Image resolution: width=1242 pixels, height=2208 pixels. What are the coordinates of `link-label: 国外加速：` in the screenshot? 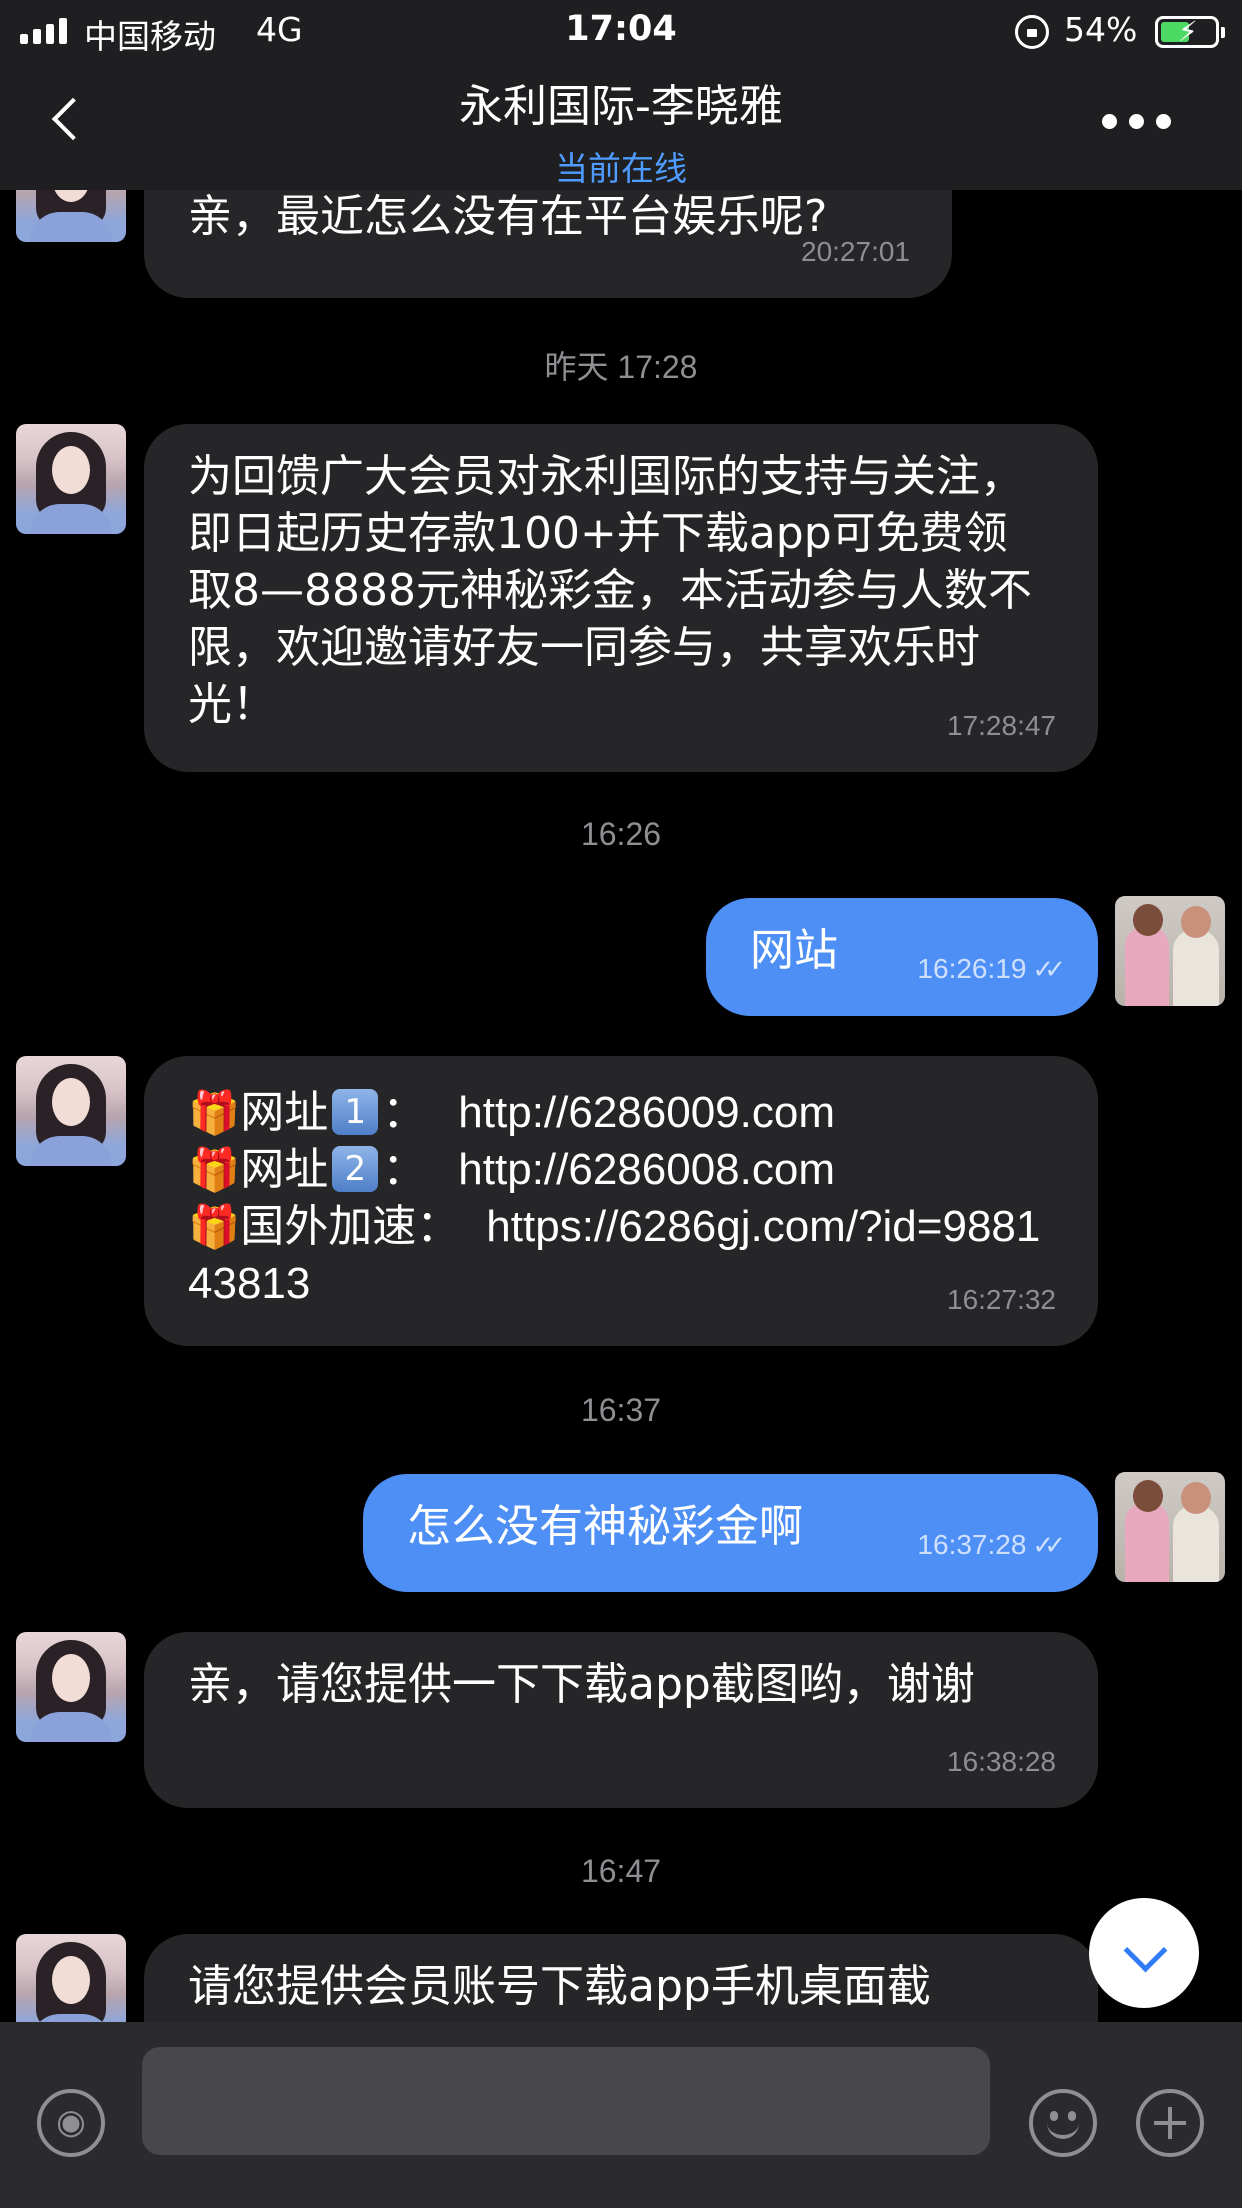 It's located at (350, 1226).